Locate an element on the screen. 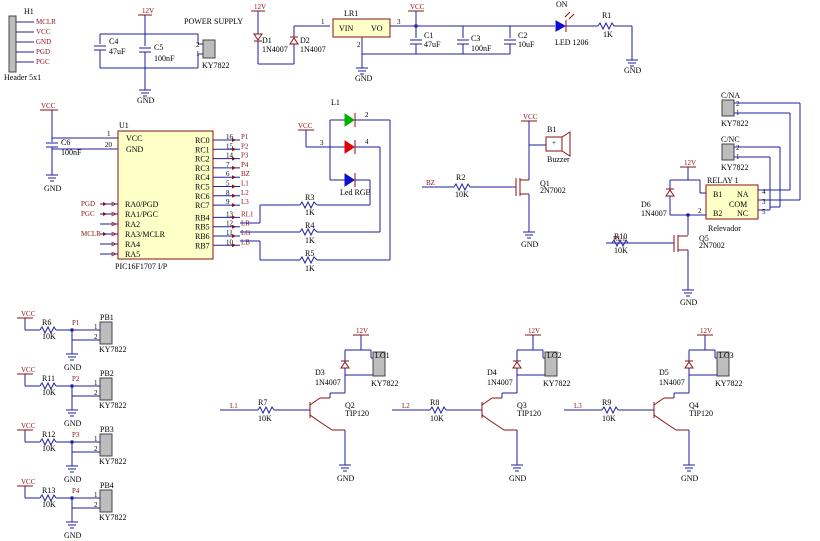 The height and width of the screenshot is (541, 820). load-q-value-2: TIP120 is located at coordinates (701, 413).